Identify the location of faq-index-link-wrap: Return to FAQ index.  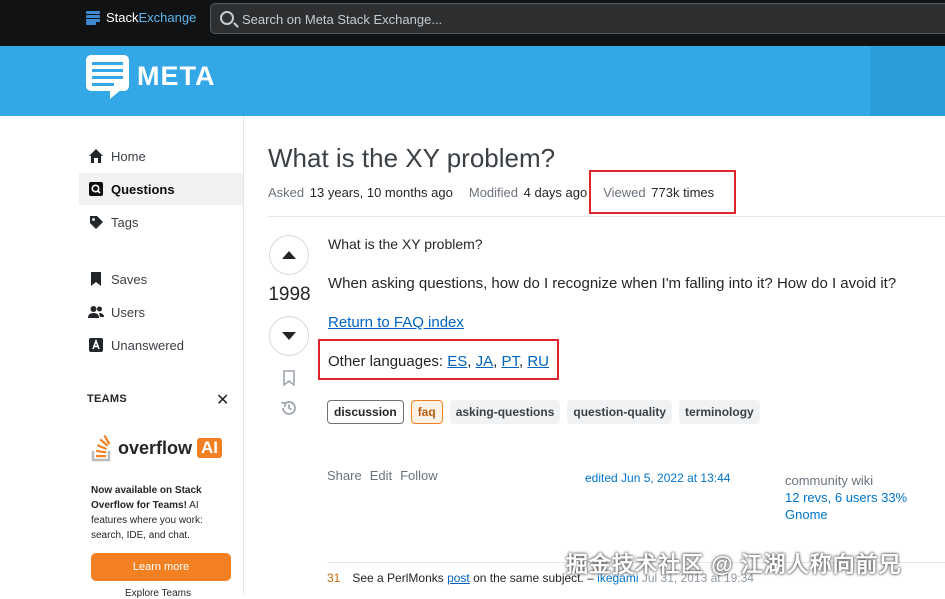
(396, 322).